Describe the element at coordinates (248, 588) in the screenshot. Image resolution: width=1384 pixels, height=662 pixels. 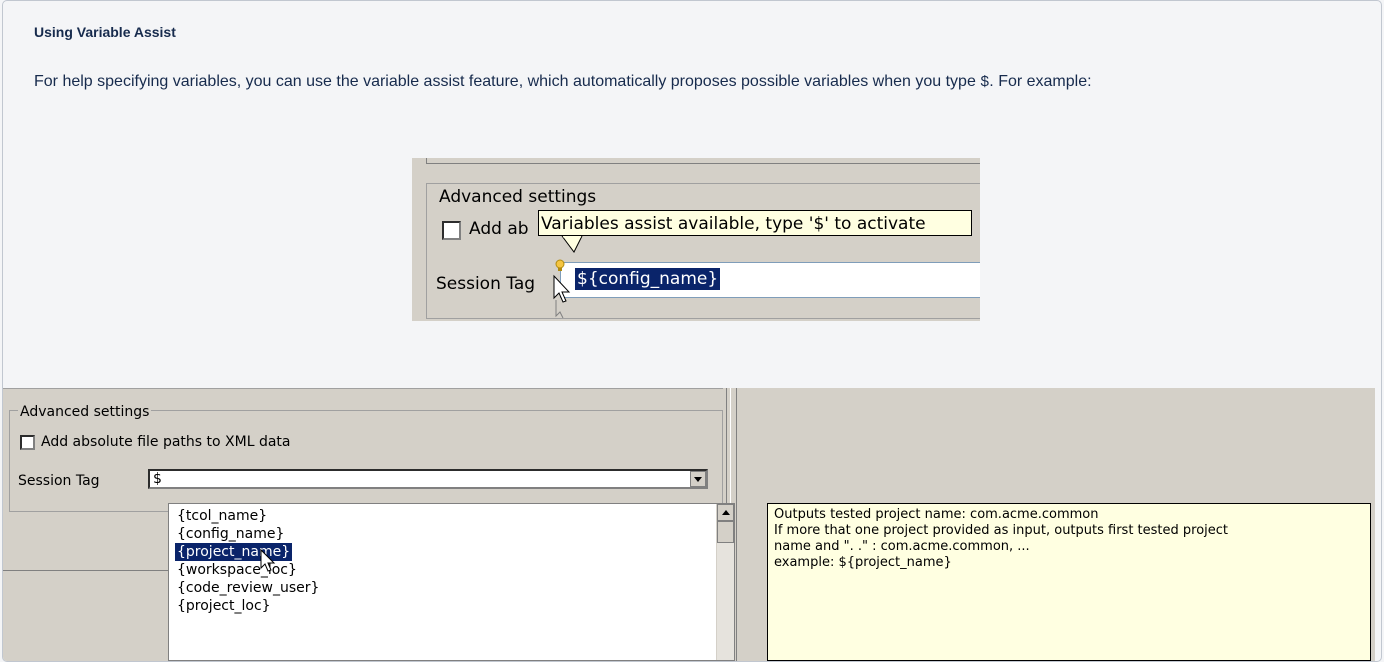
I see `list-item: {code_review_user}` at that location.